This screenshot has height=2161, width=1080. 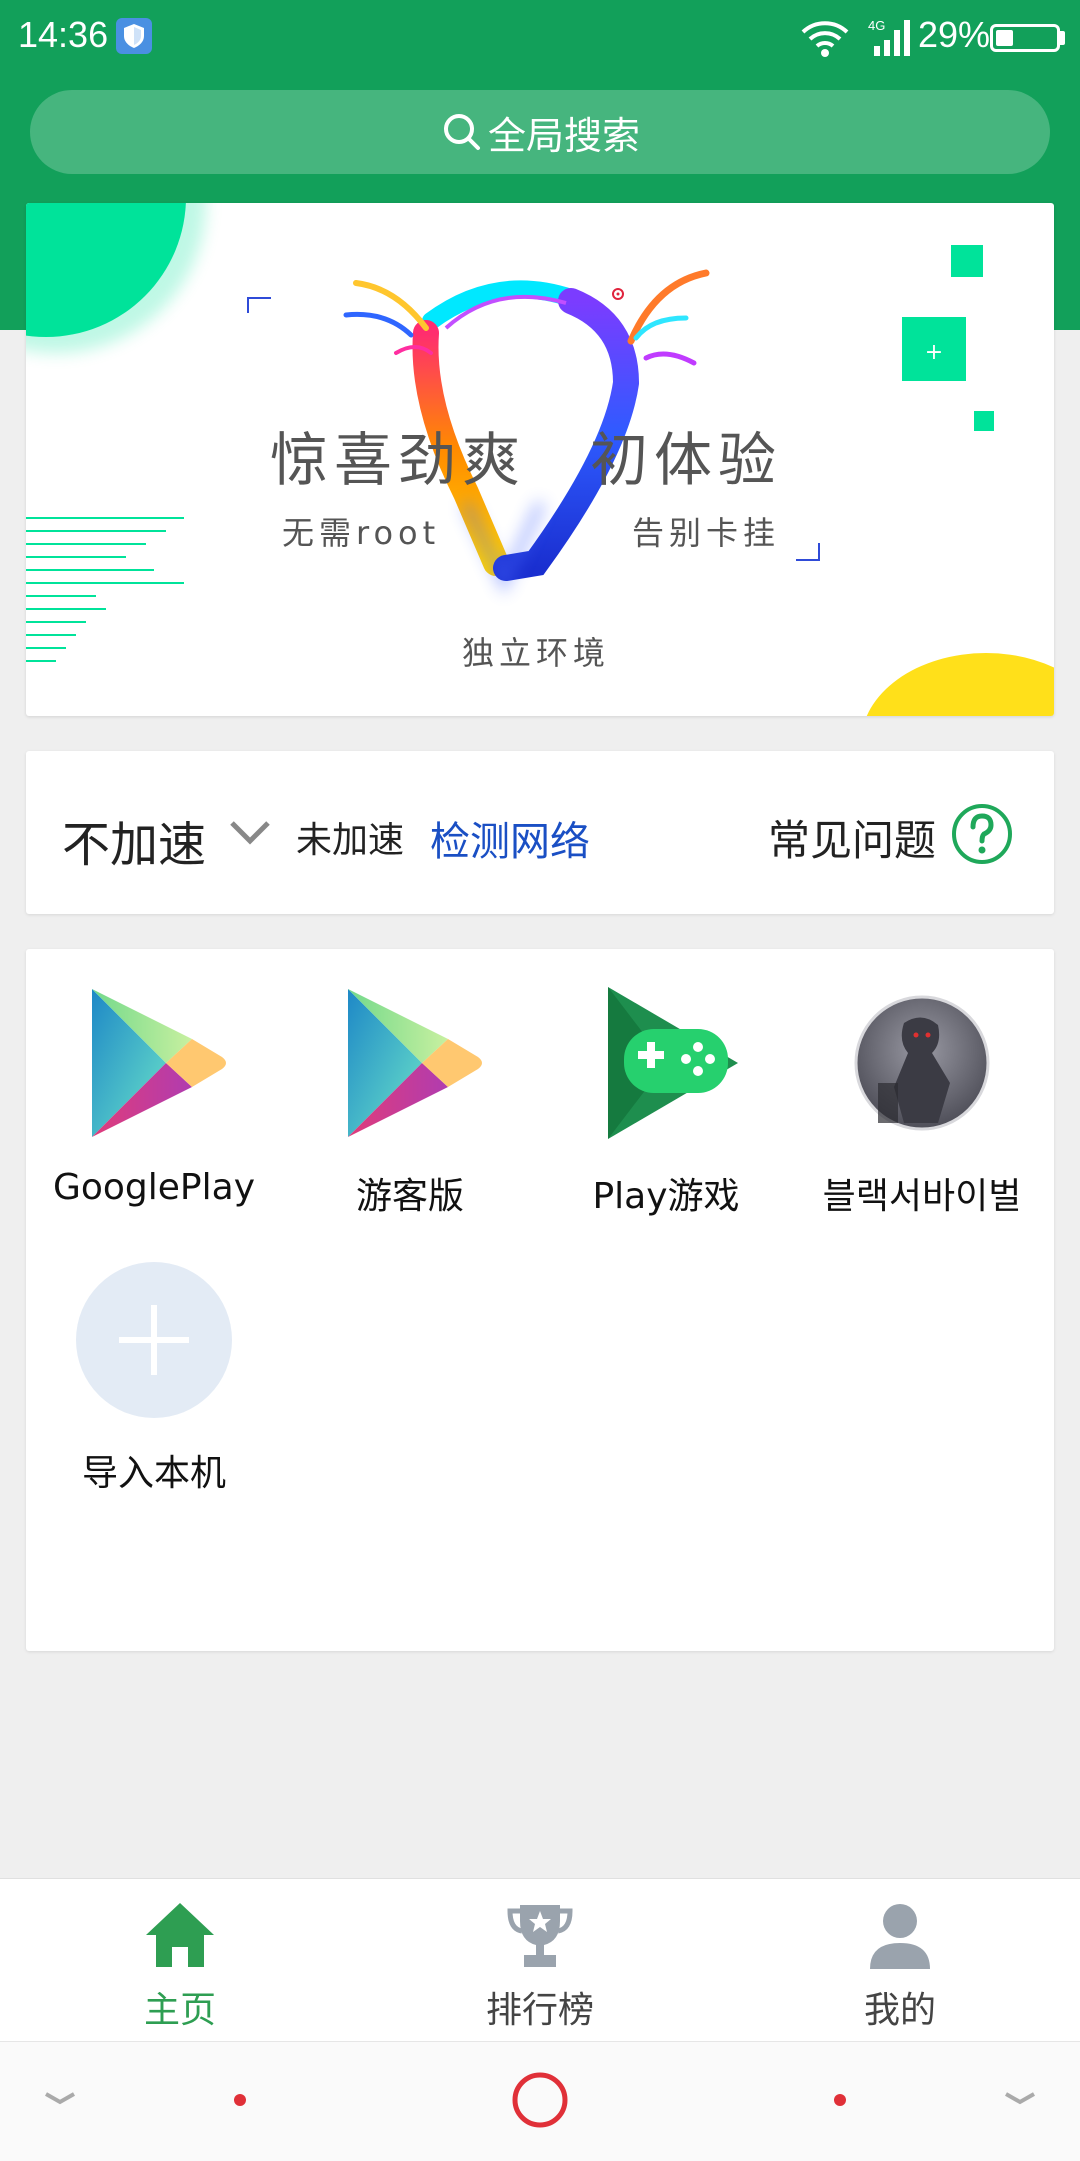 What do you see at coordinates (1020, 2098) in the screenshot?
I see `collapse-right-icon` at bounding box center [1020, 2098].